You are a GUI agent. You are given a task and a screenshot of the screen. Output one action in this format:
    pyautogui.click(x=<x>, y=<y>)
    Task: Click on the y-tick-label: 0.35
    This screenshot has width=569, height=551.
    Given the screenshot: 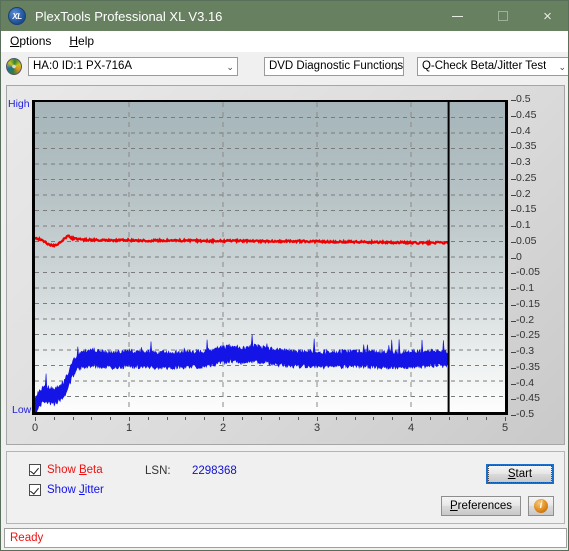 What is the action you would take?
    pyautogui.click(x=526, y=146)
    